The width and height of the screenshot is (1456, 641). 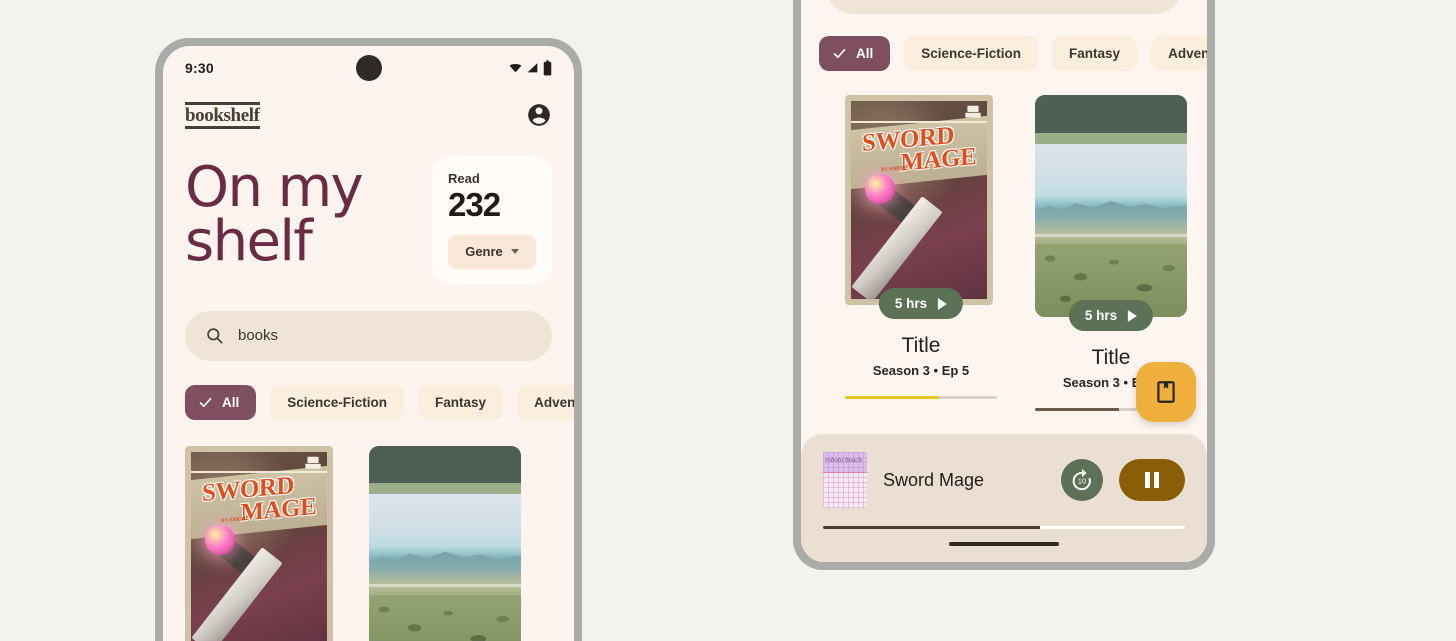 I want to click on genre-dropdown: Genre, so click(x=492, y=251).